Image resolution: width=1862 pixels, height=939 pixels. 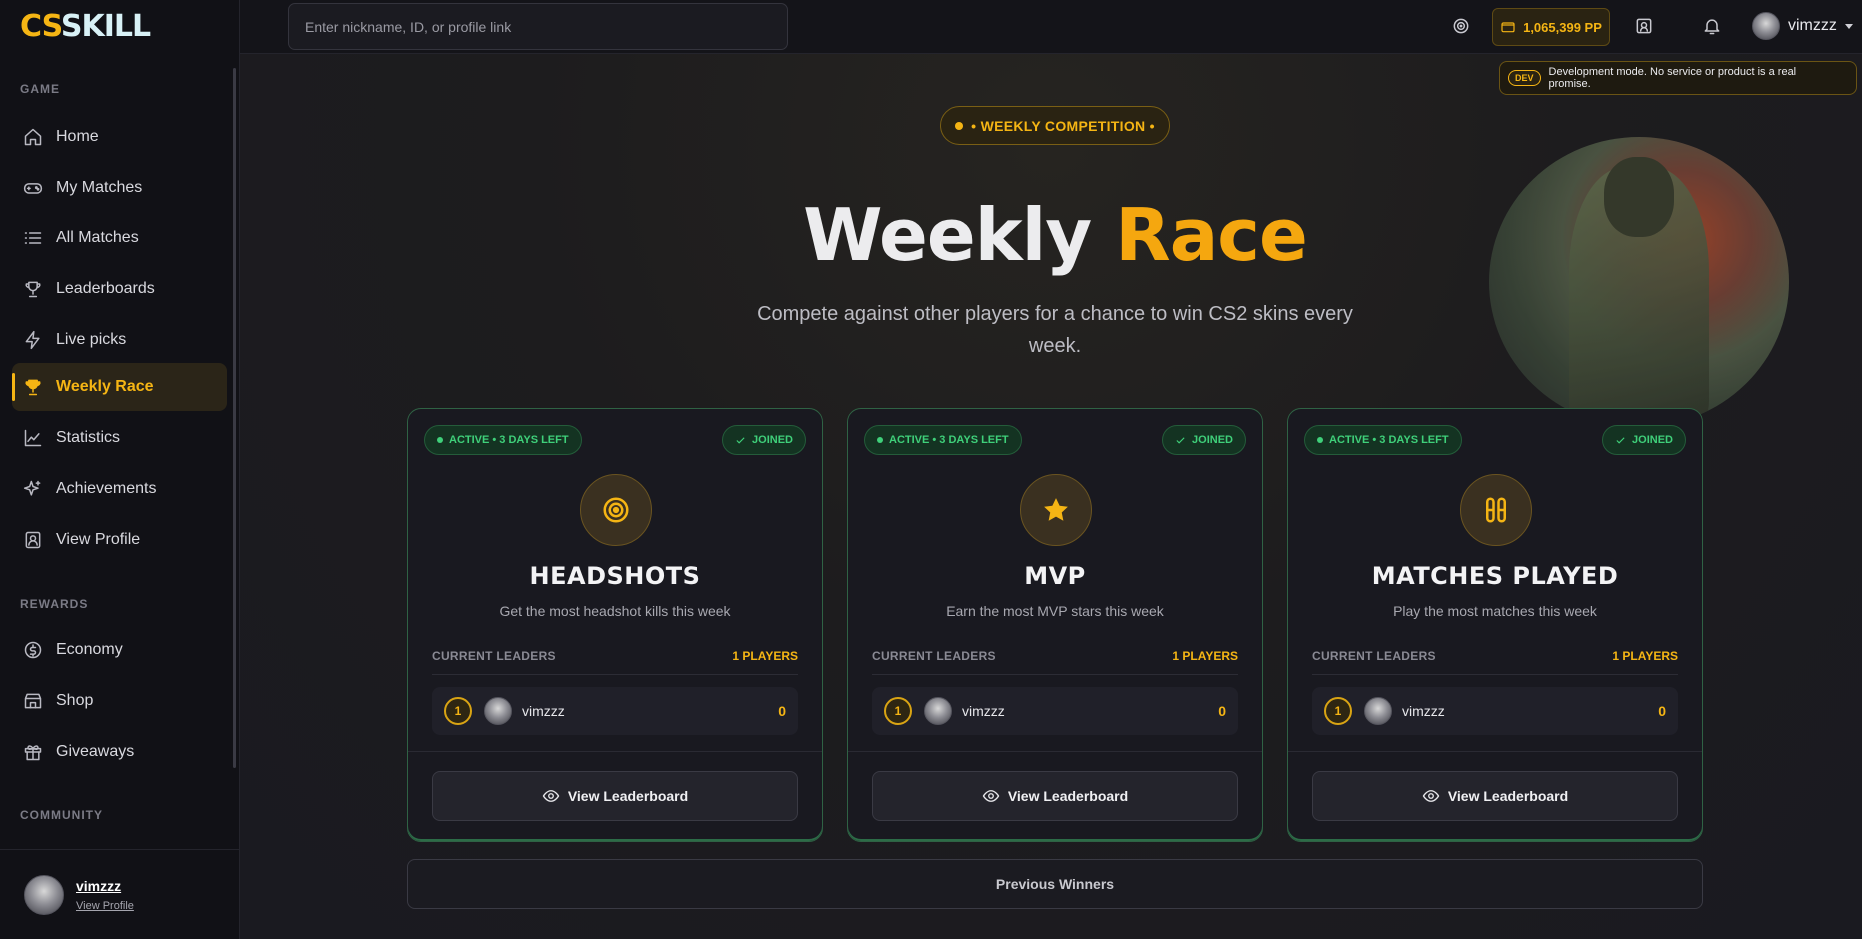 What do you see at coordinates (119, 188) in the screenshot?
I see `sidebar-item-my-matches: My Matches` at bounding box center [119, 188].